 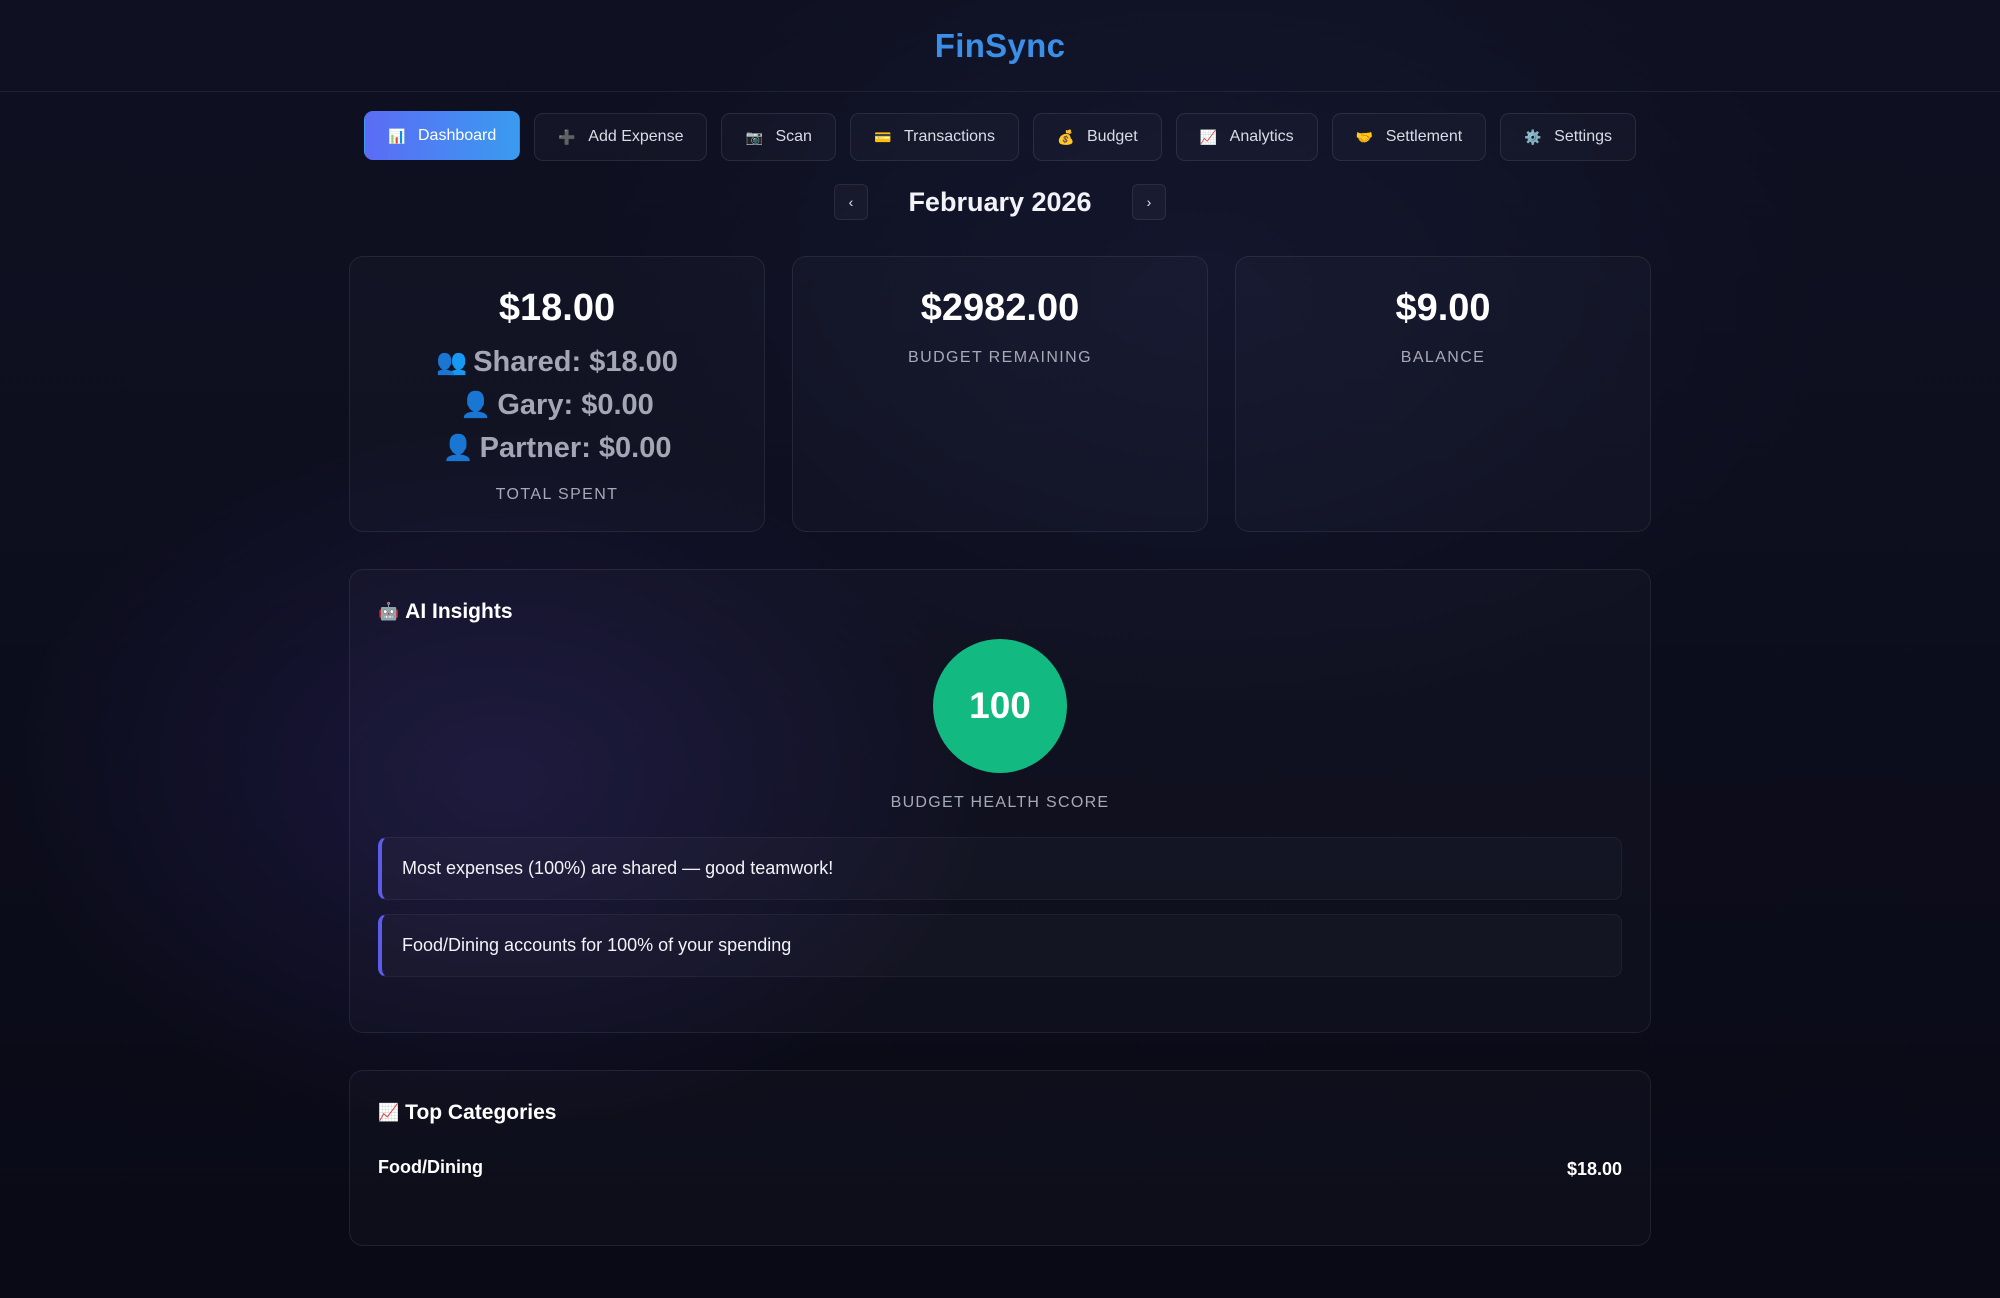 I want to click on nav-analytics: 📈 Analytics, so click(x=1246, y=137).